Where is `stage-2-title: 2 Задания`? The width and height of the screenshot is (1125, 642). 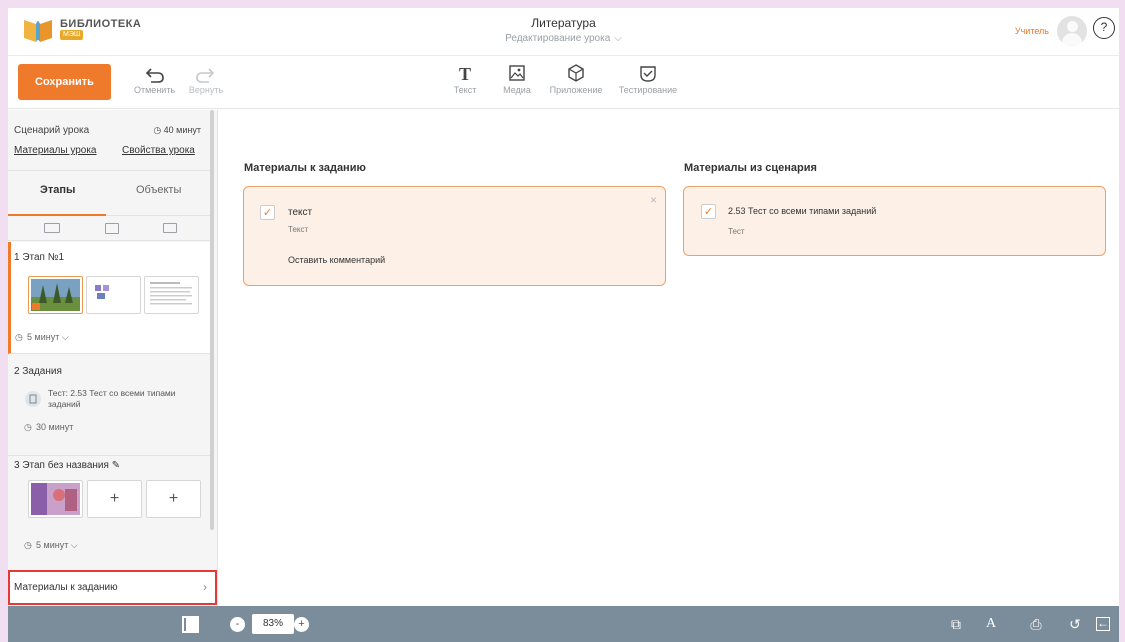 stage-2-title: 2 Задания is located at coordinates (38, 371).